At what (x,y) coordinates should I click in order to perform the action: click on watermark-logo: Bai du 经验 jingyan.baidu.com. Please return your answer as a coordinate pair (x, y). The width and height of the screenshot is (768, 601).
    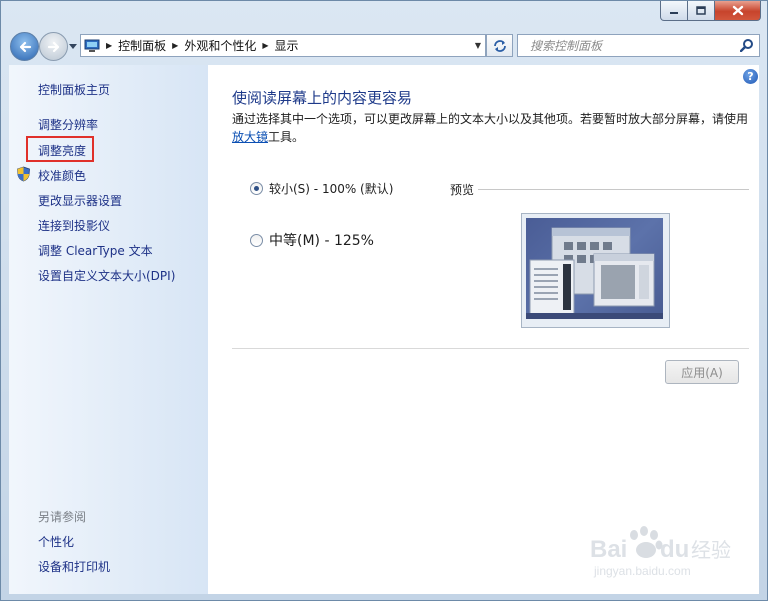
    Looking at the image, I should click on (663, 551).